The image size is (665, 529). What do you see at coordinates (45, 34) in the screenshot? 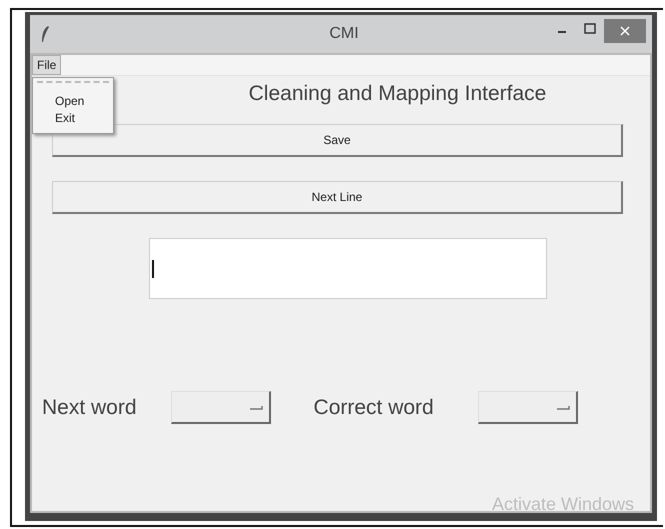
I see `feather-icon` at bounding box center [45, 34].